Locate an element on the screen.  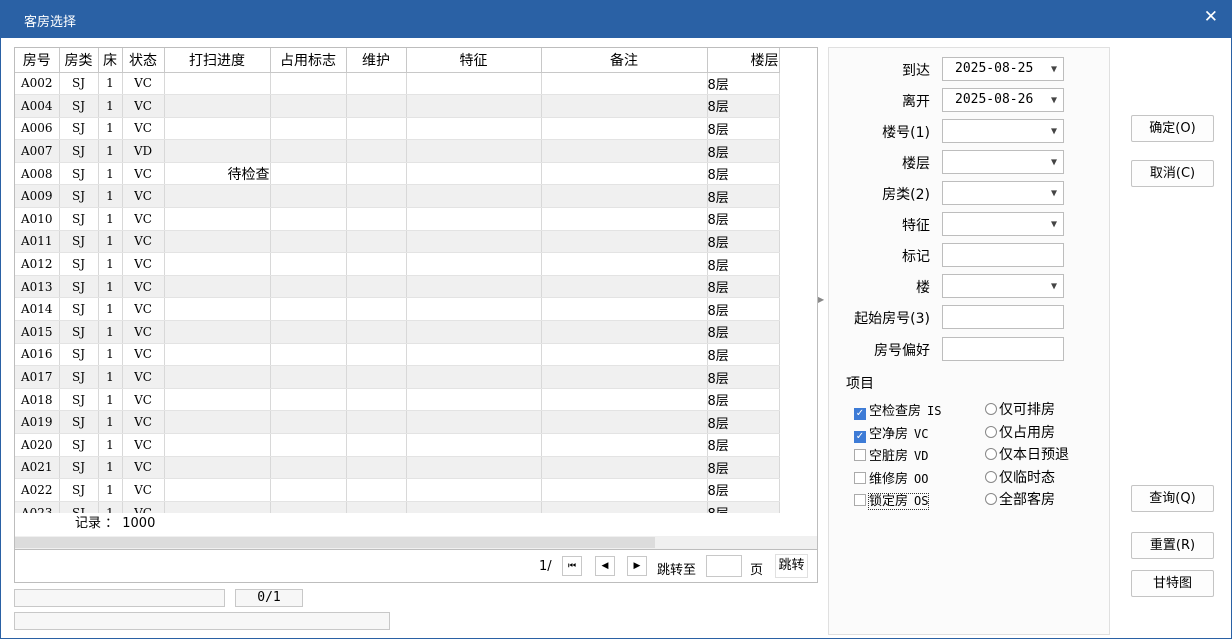
start-room-input is located at coordinates (1003, 317).